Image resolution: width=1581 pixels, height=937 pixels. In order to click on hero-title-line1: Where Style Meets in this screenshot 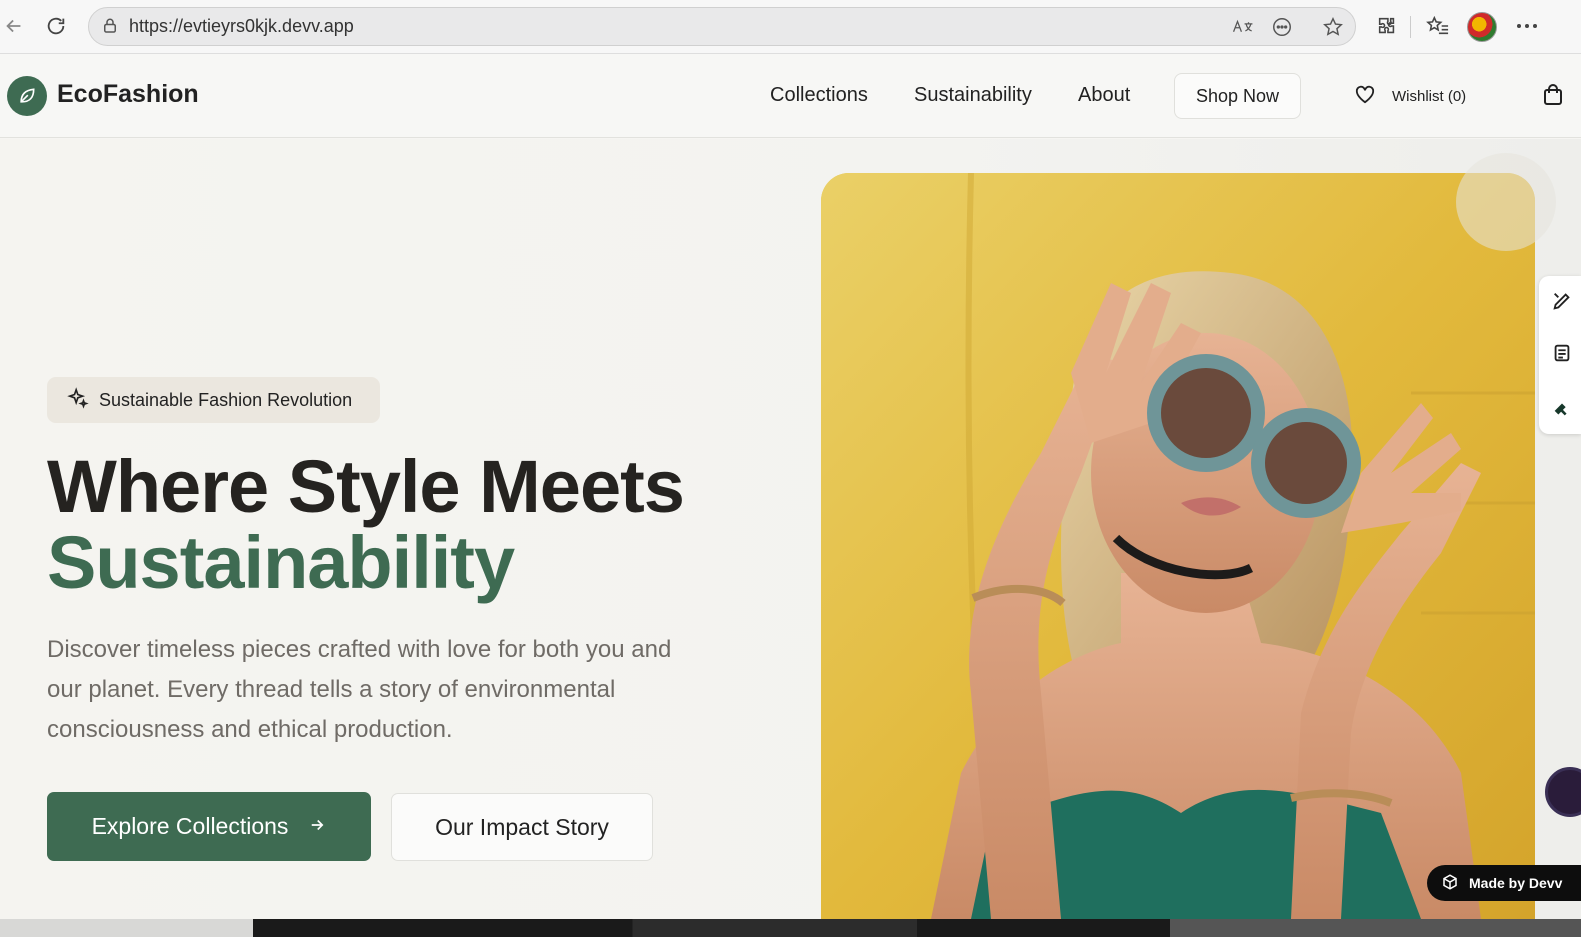, I will do `click(366, 486)`.